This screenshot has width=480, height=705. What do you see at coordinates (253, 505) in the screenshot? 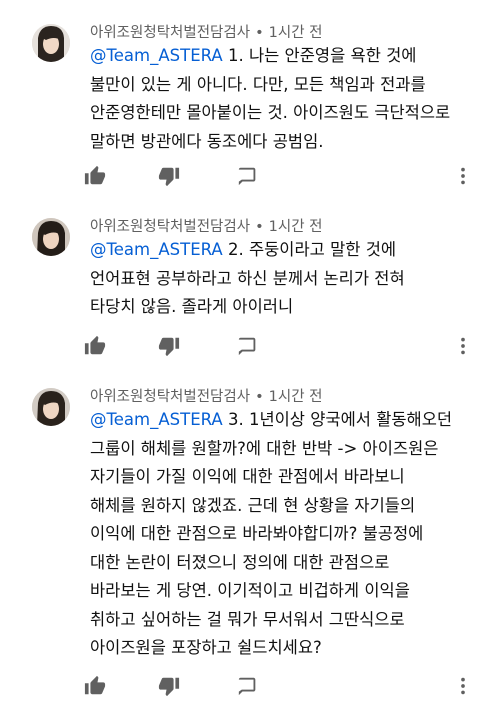
I see `comment-line: 해체를 원하지 않겠죠. 근데 현 상황을 자기들의` at bounding box center [253, 505].